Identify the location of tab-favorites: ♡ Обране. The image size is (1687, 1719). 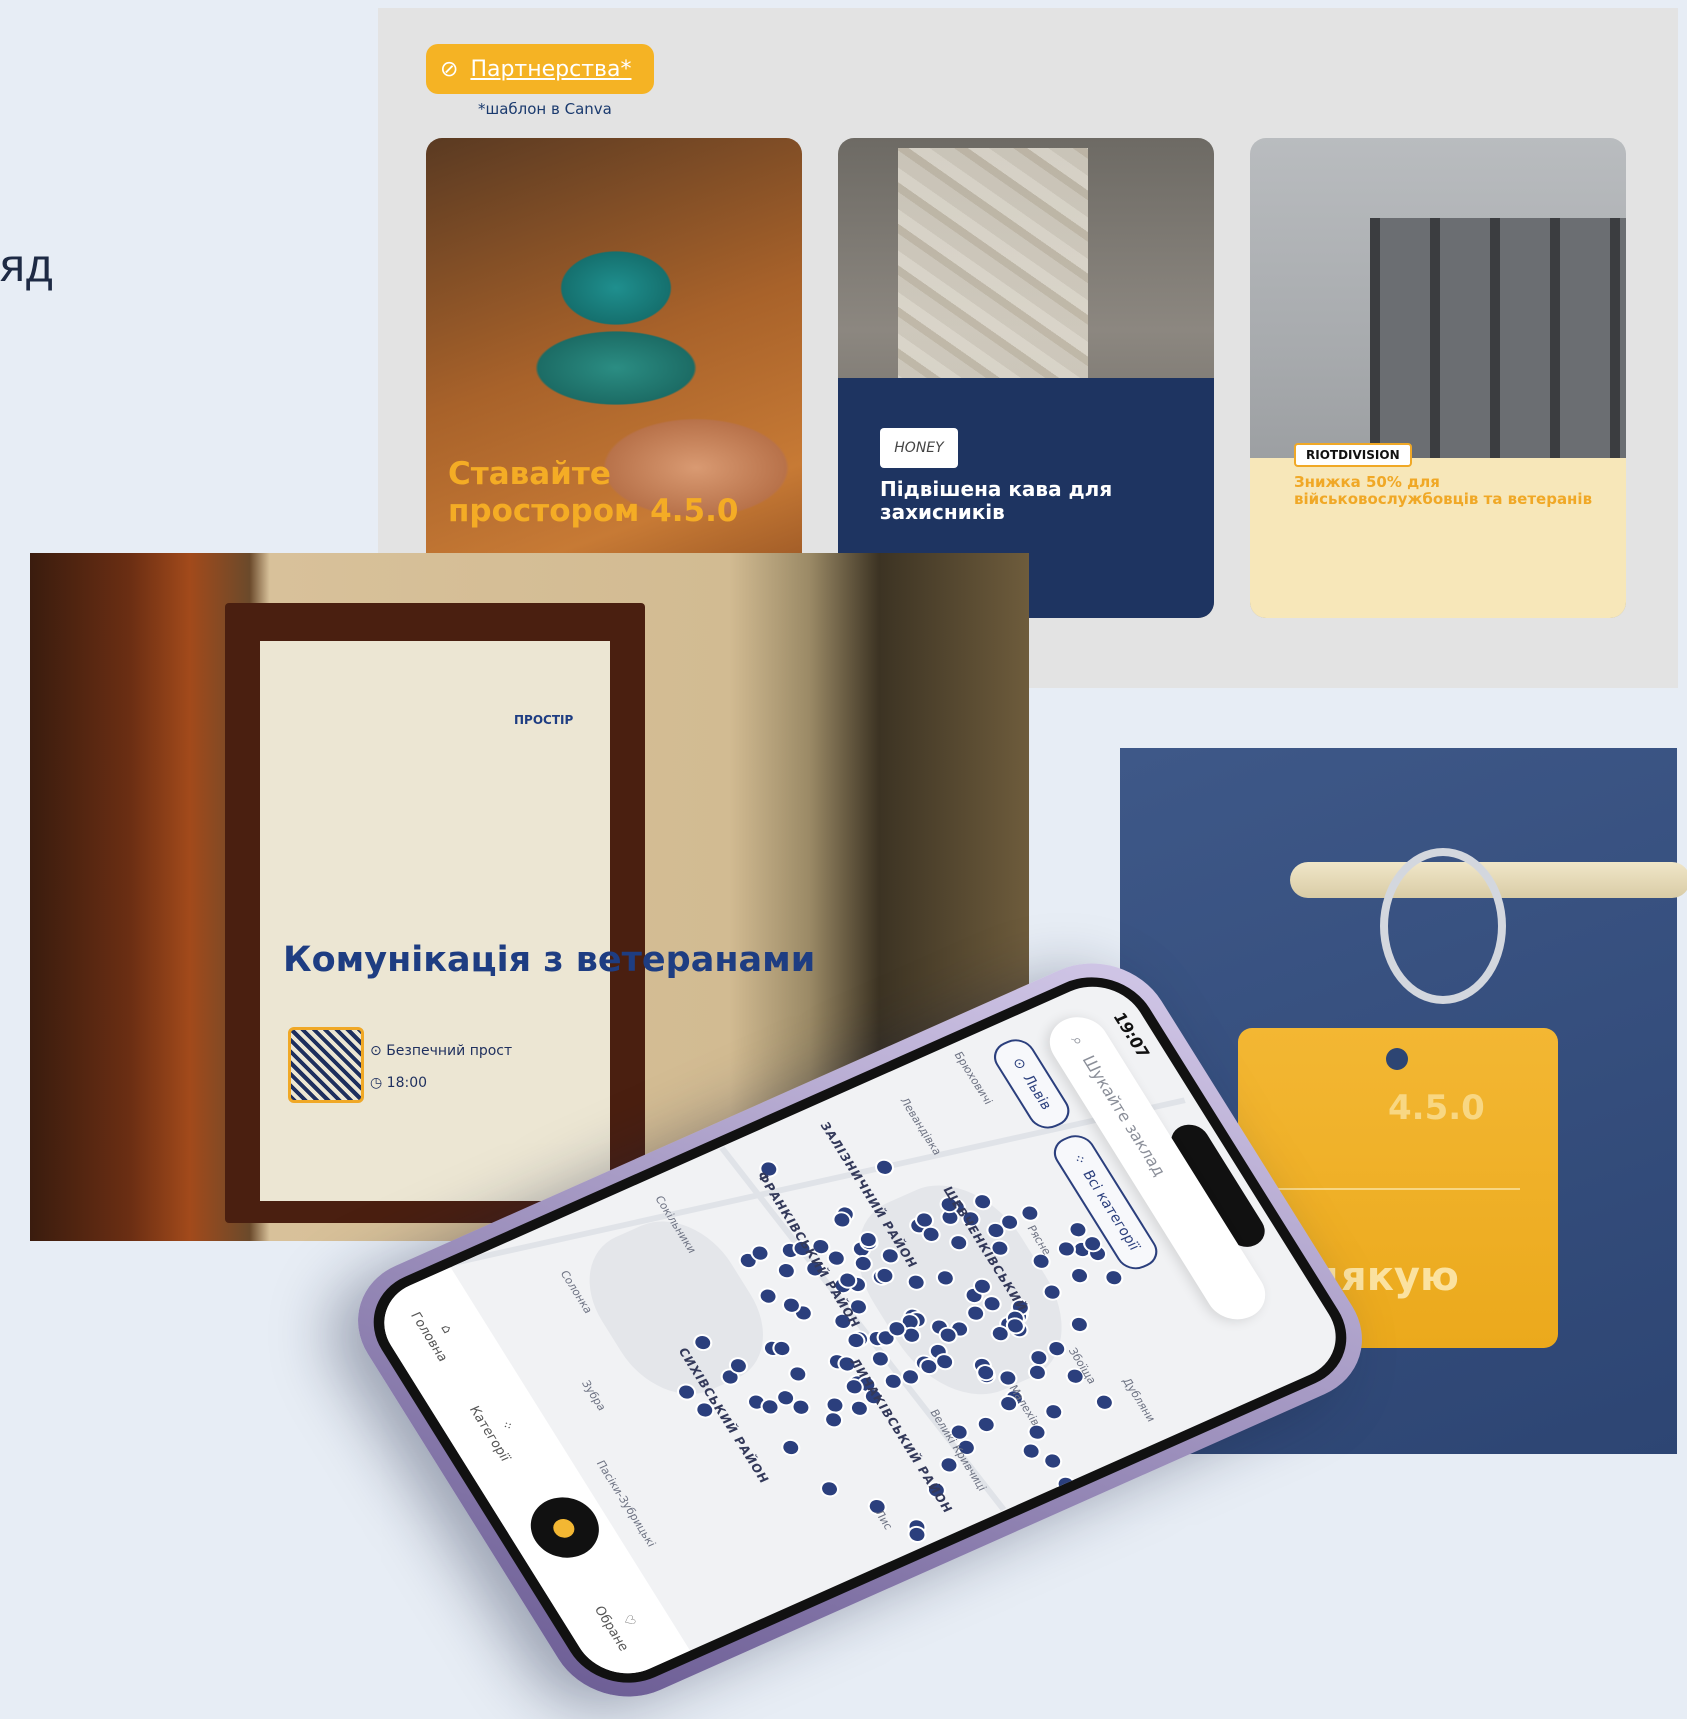
(620, 1624).